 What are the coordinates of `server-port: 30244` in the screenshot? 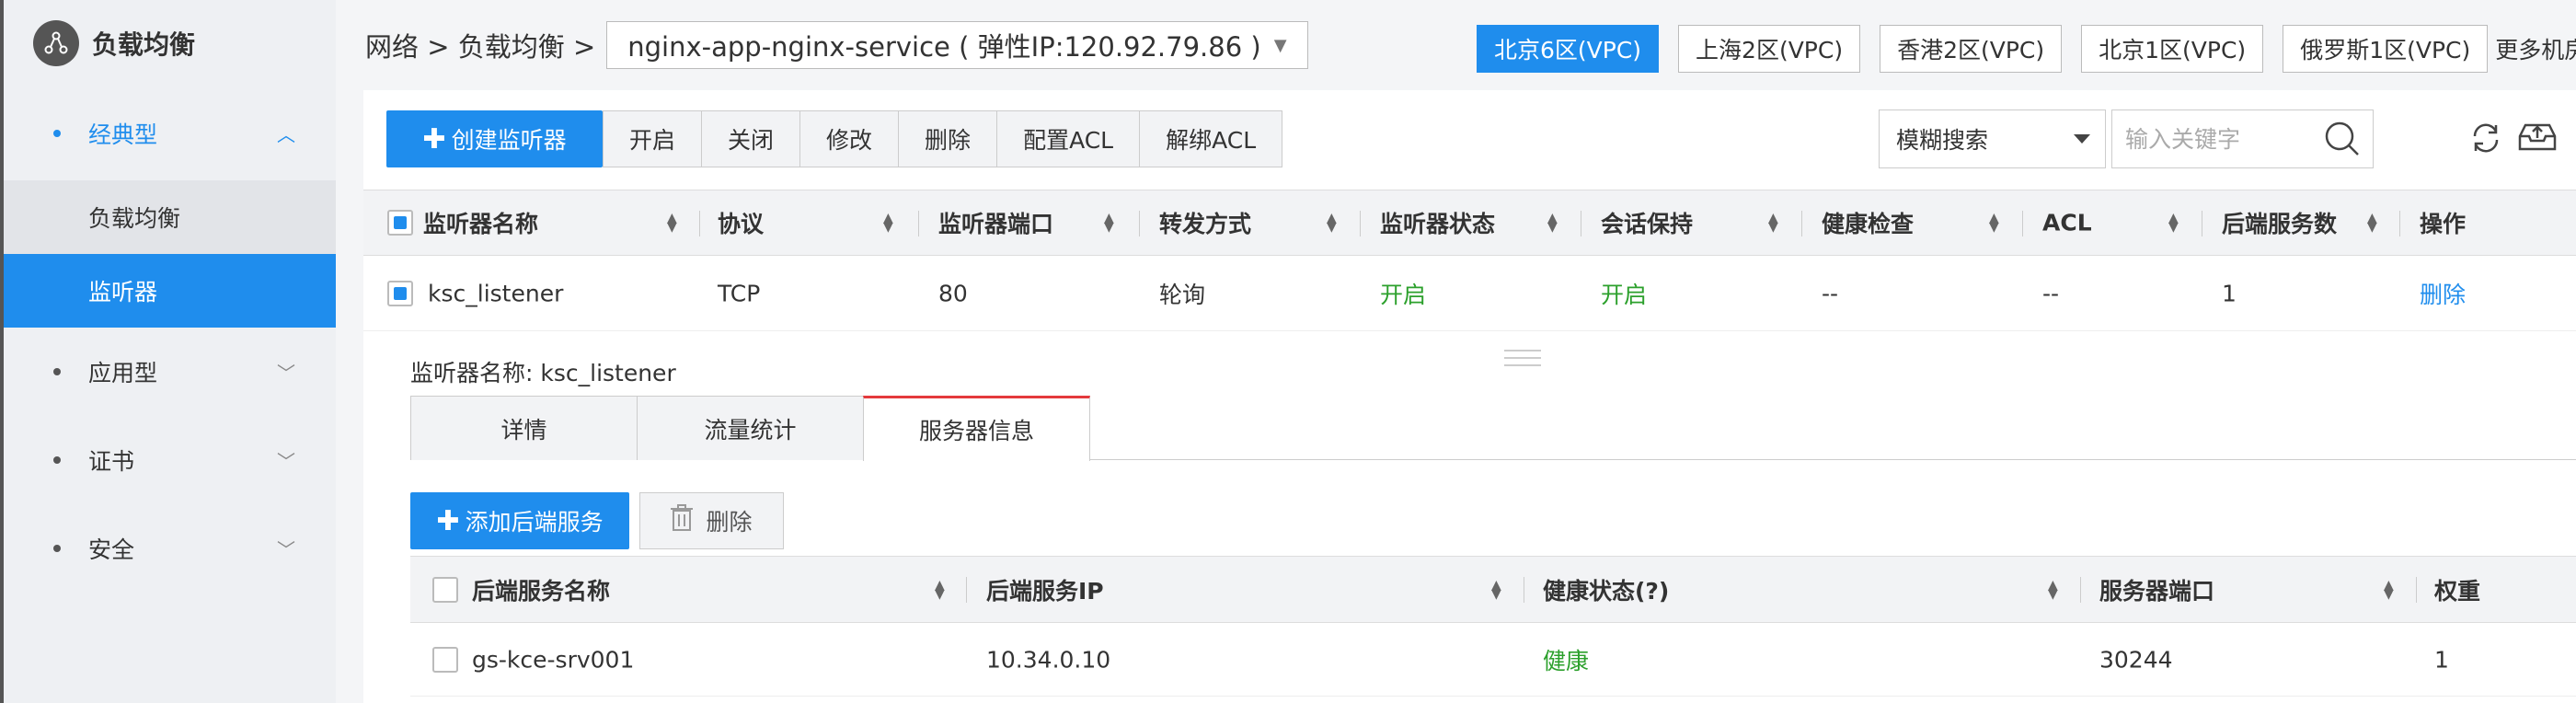 It's located at (2136, 659).